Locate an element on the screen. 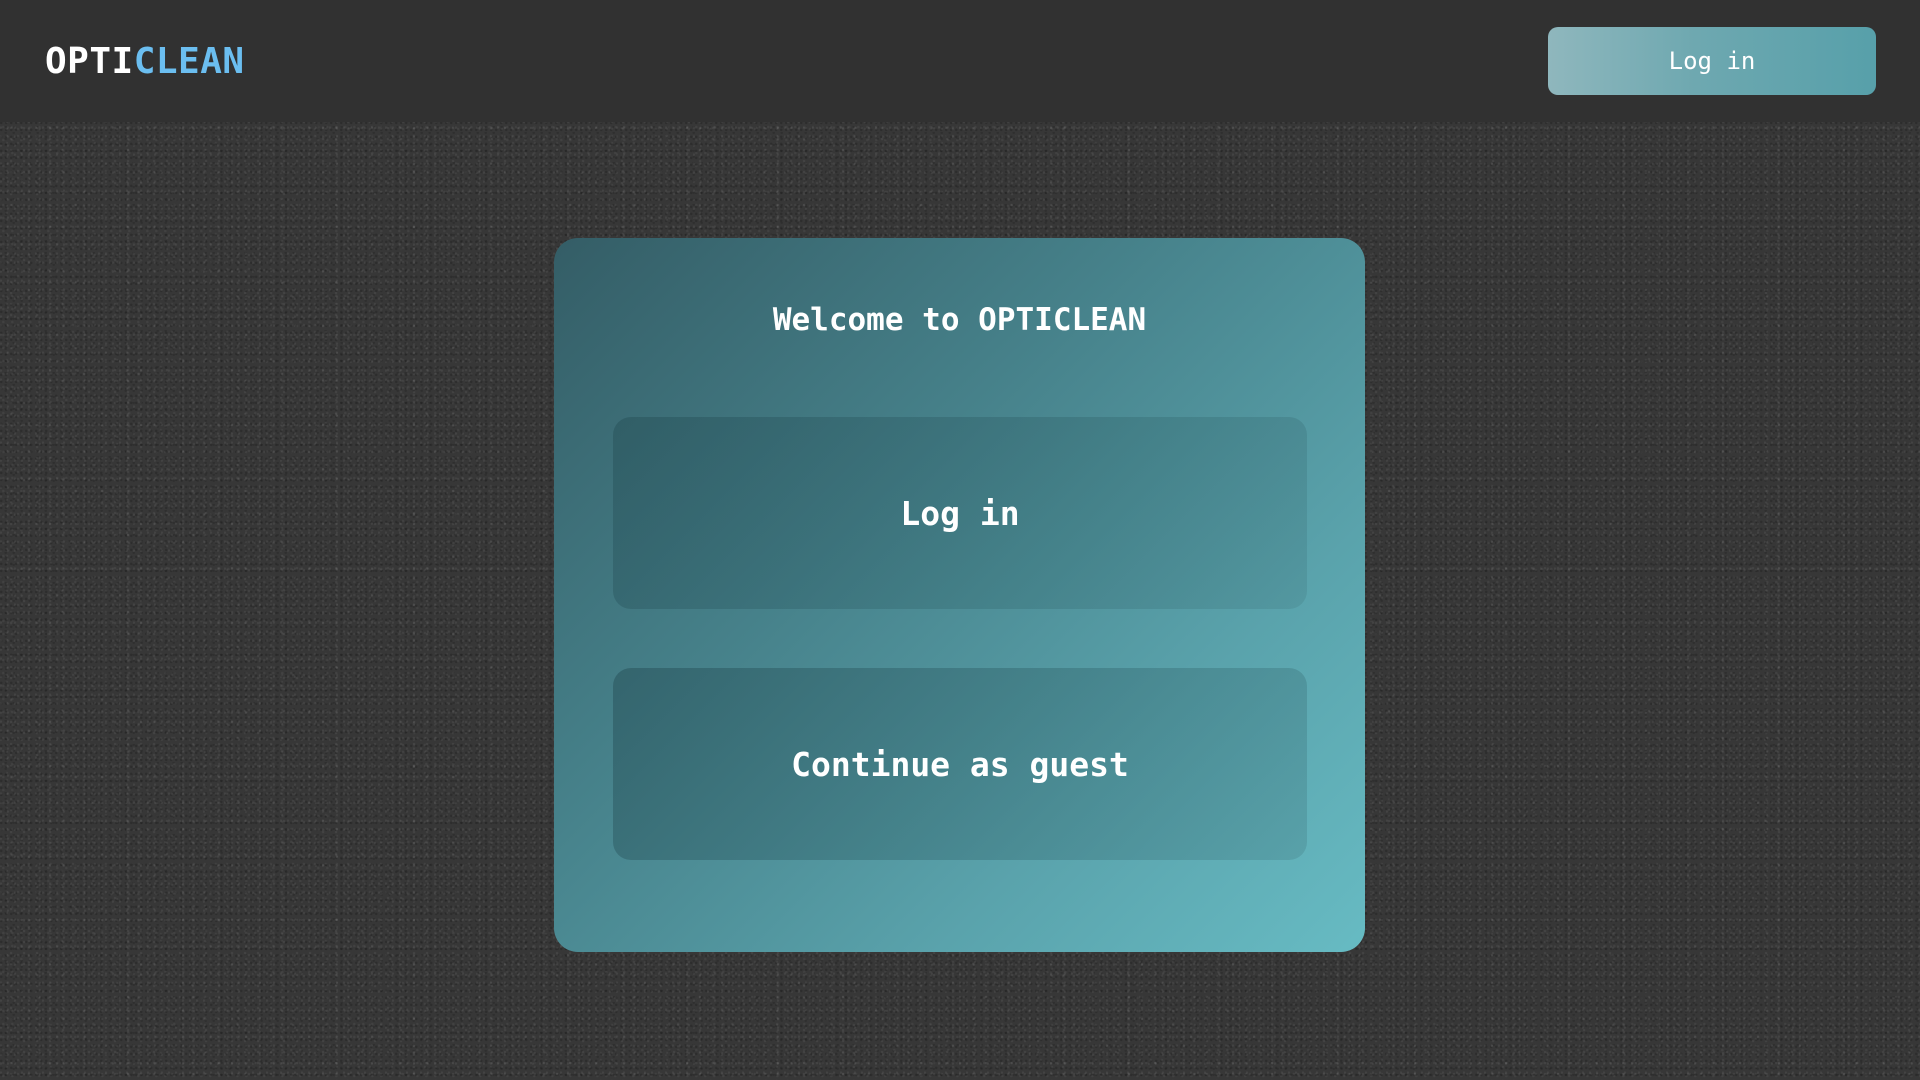 Image resolution: width=1920 pixels, height=1080 pixels. welcome-title: Welcome to OPTICLEAN is located at coordinates (959, 320).